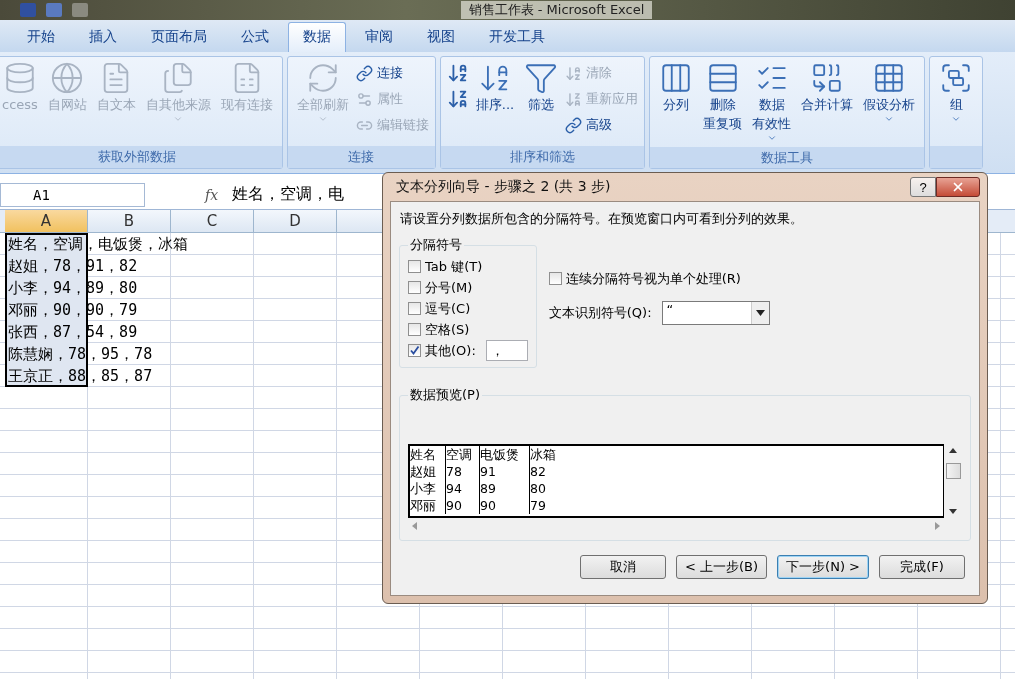 The height and width of the screenshot is (679, 1015). Describe the element at coordinates (447, 329) in the screenshot. I see `checkbox-label: 空格(S)` at that location.